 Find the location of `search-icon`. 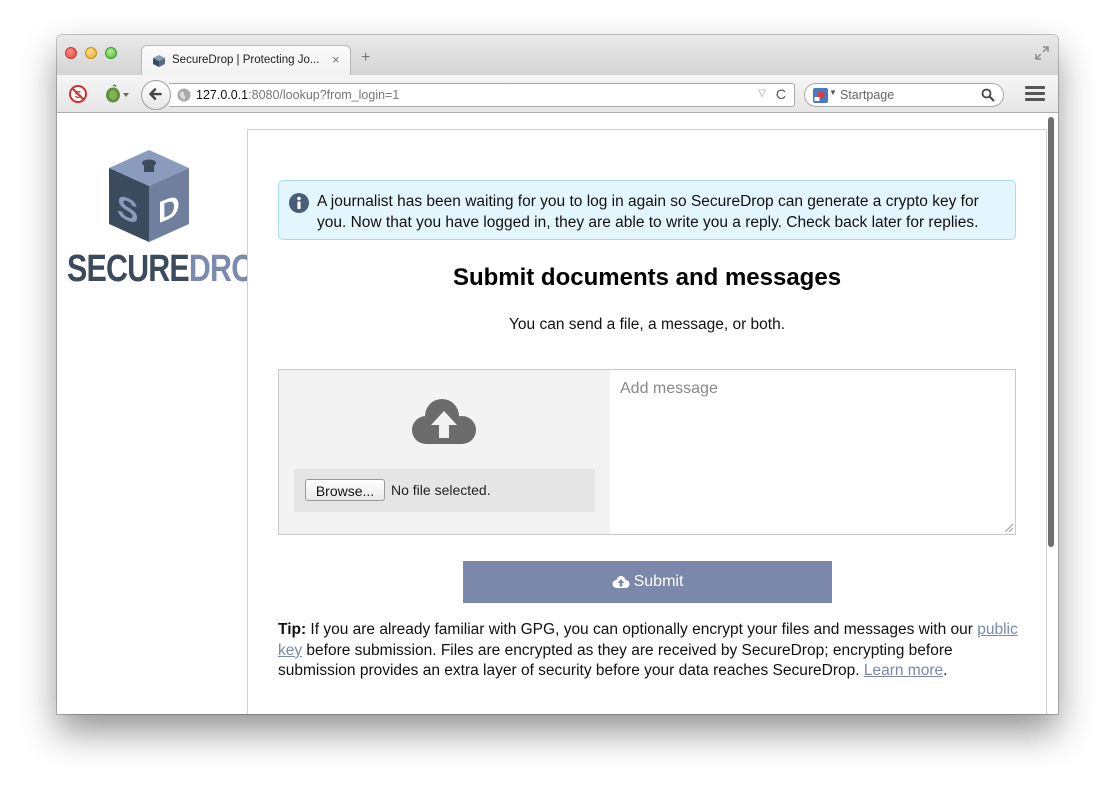

search-icon is located at coordinates (988, 95).